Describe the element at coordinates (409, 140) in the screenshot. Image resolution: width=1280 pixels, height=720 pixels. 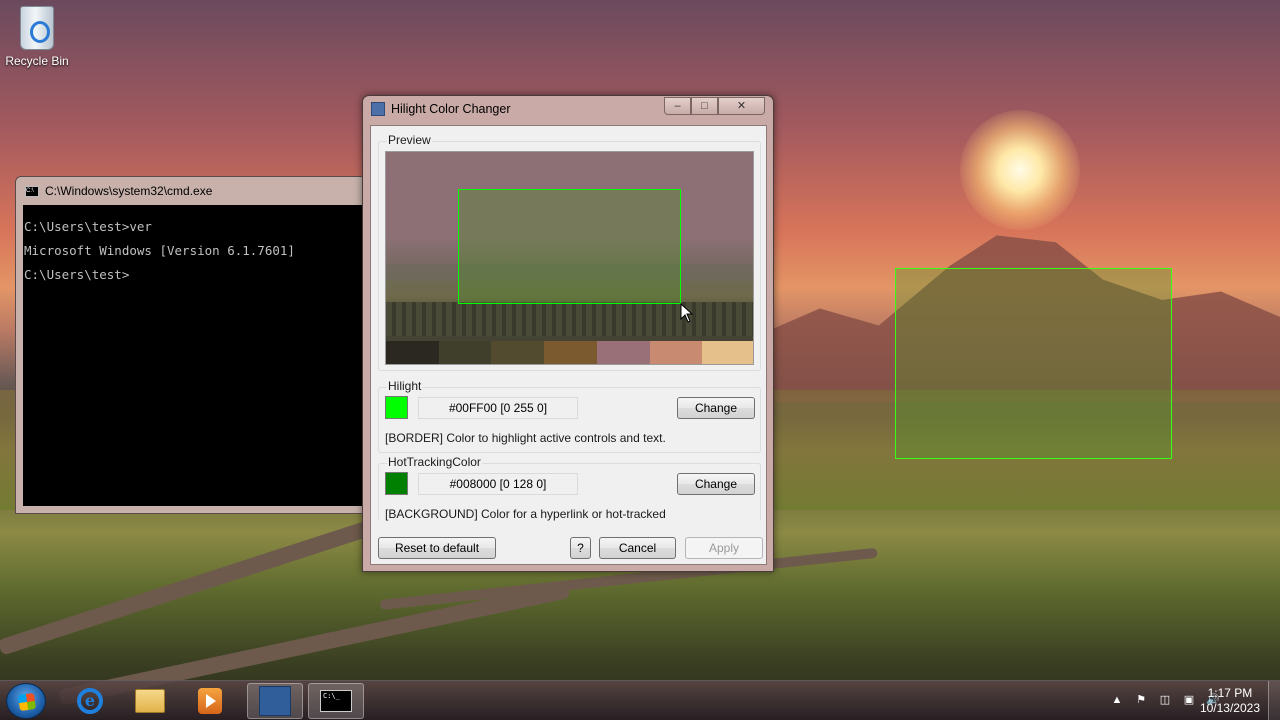
I see `preview-label: Preview` at that location.